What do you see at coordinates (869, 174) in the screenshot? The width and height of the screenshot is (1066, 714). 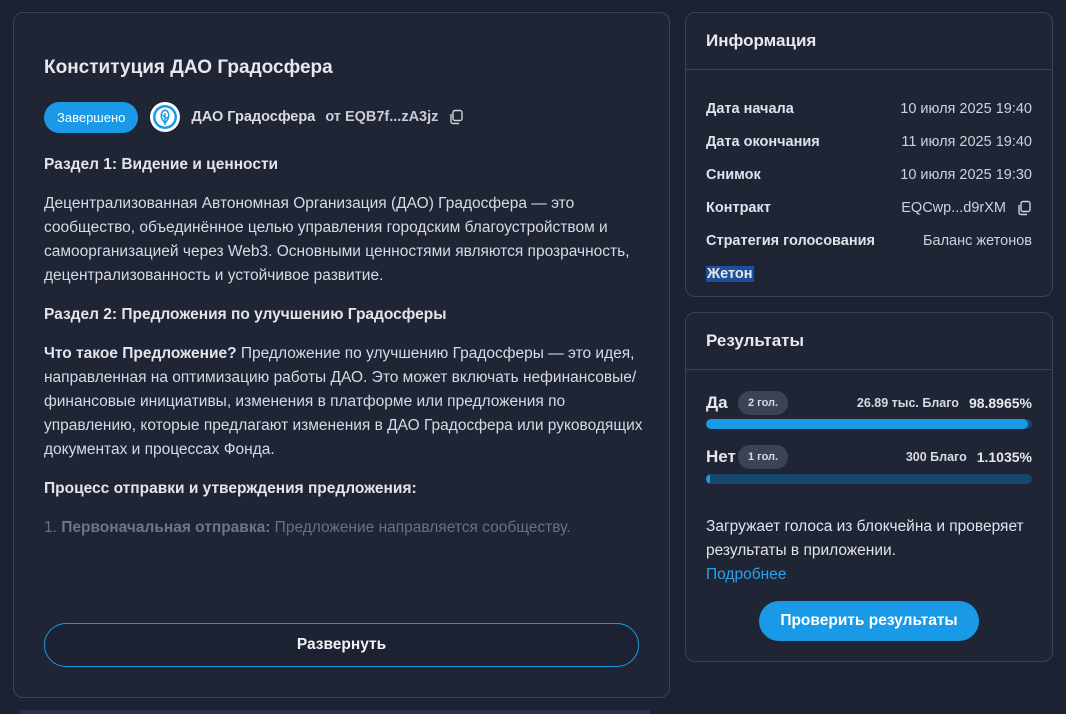 I see `info-row-snapshot: Снимок 10 июля 2025 19:30` at bounding box center [869, 174].